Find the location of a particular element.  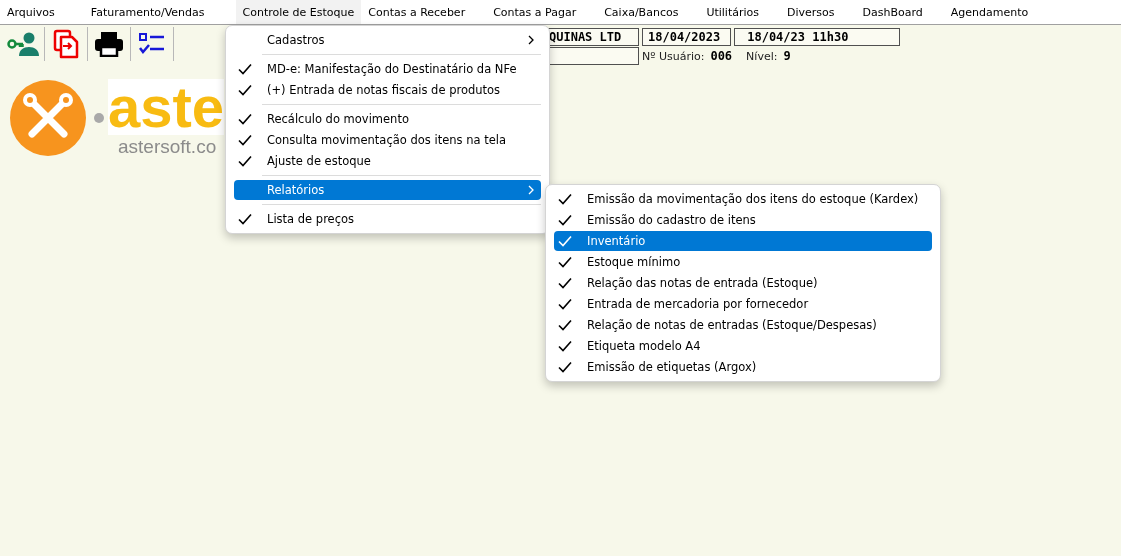

logo-dot is located at coordinates (99, 118).